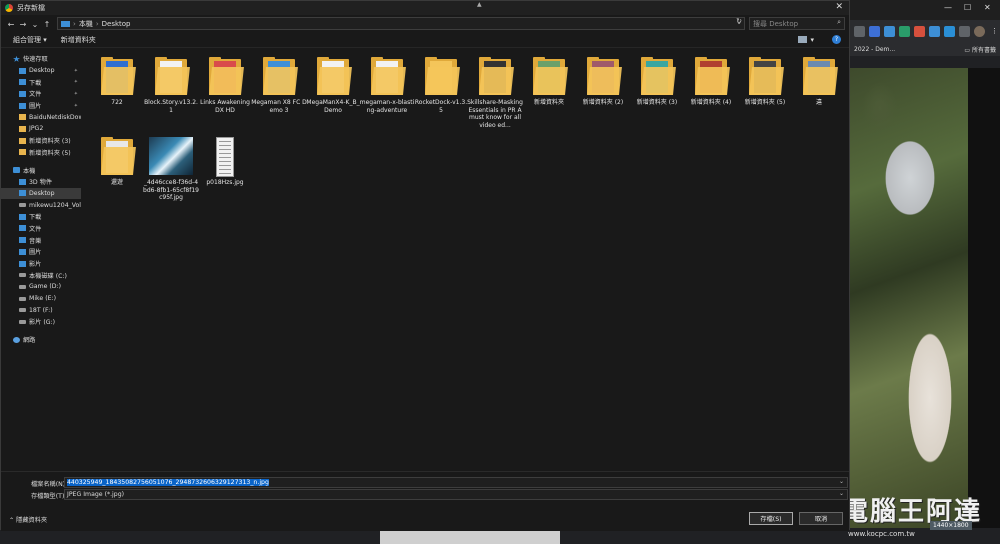 The width and height of the screenshot is (1000, 544). What do you see at coordinates (78, 40) in the screenshot?
I see `new-folder-button: 新增資料夾` at bounding box center [78, 40].